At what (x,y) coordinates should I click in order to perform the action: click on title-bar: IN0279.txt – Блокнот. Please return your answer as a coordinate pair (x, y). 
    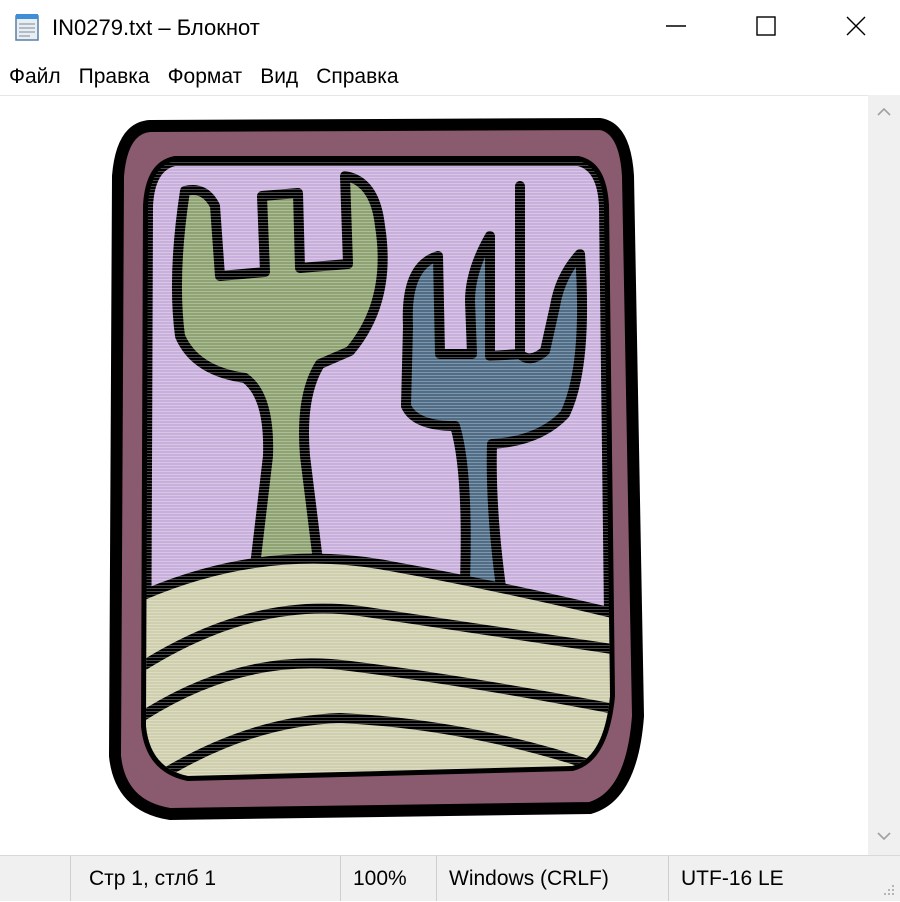
    Looking at the image, I should click on (450, 28).